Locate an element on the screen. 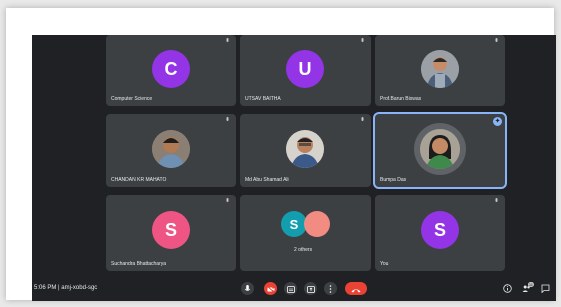 This screenshot has height=307, width=561. camera-off-icon is located at coordinates (270, 289).